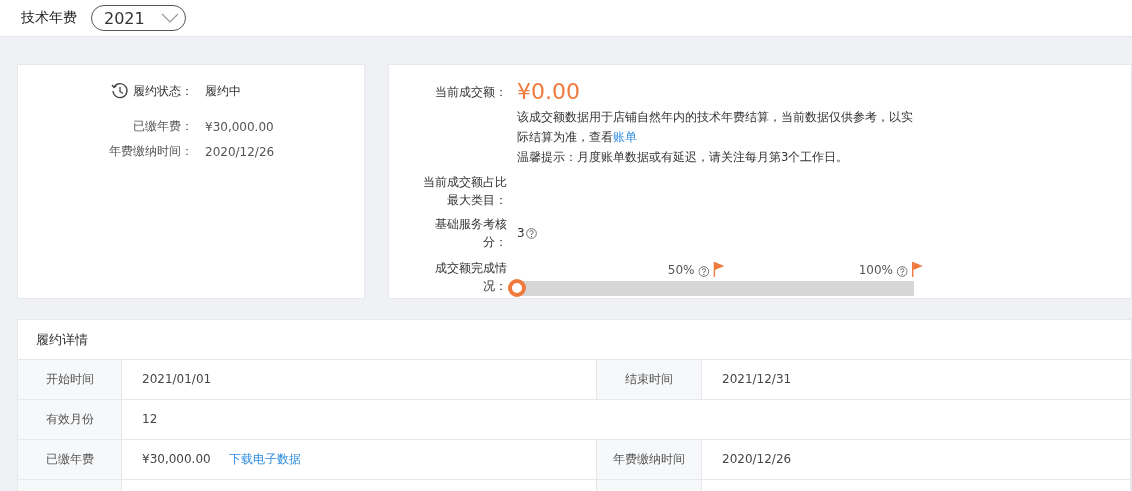 Image resolution: width=1132 pixels, height=491 pixels. I want to click on tip-text: 温馨提示：月度账单数据或有延迟，请关注每月第3个工作日。, so click(683, 157).